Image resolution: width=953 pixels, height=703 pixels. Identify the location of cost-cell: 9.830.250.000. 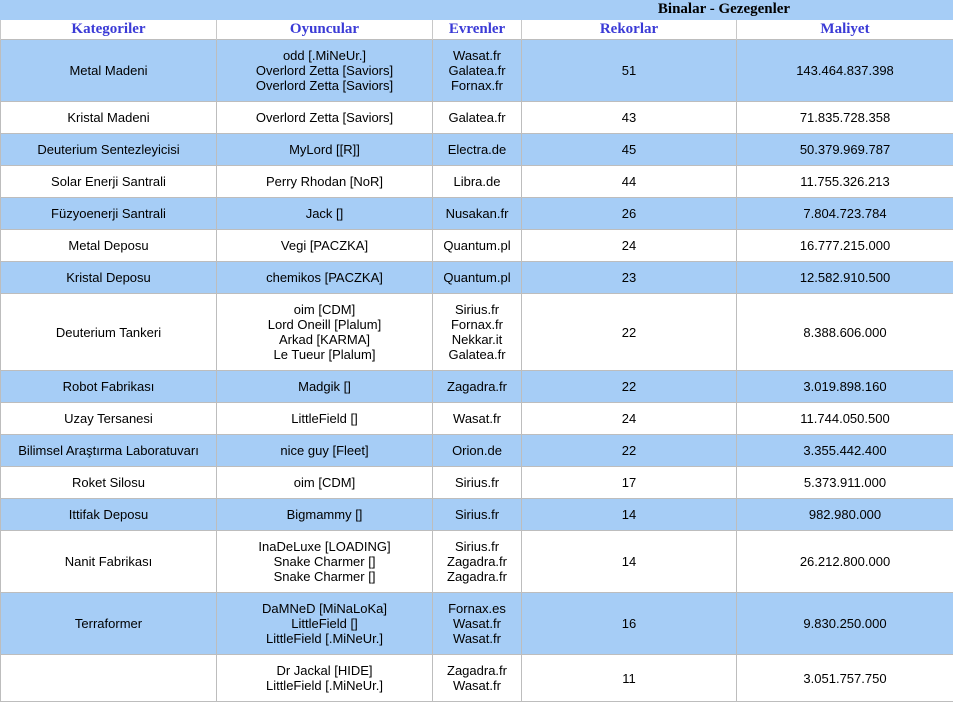
(844, 623).